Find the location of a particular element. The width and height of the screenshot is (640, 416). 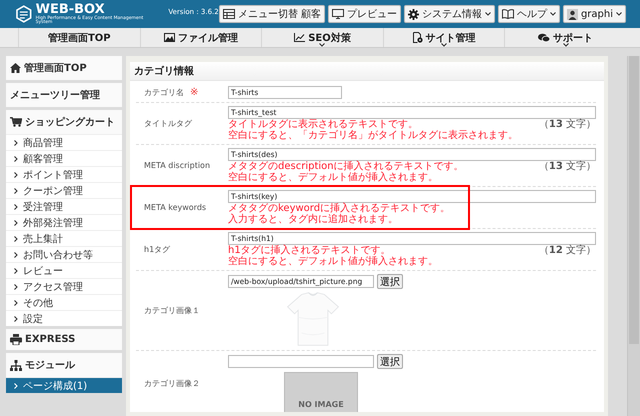

field-label: META keywords is located at coordinates (175, 207).